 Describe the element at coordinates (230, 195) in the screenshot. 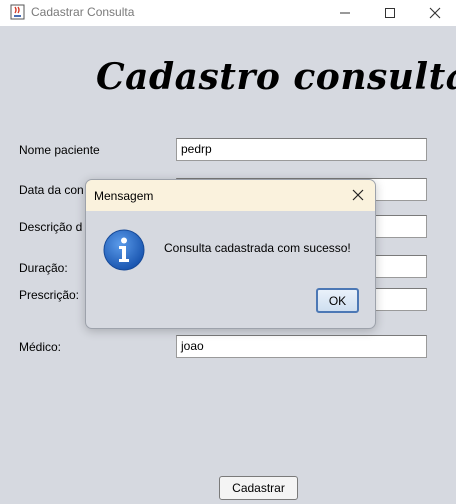

I see `dialog-titlebar: Mensagem` at that location.